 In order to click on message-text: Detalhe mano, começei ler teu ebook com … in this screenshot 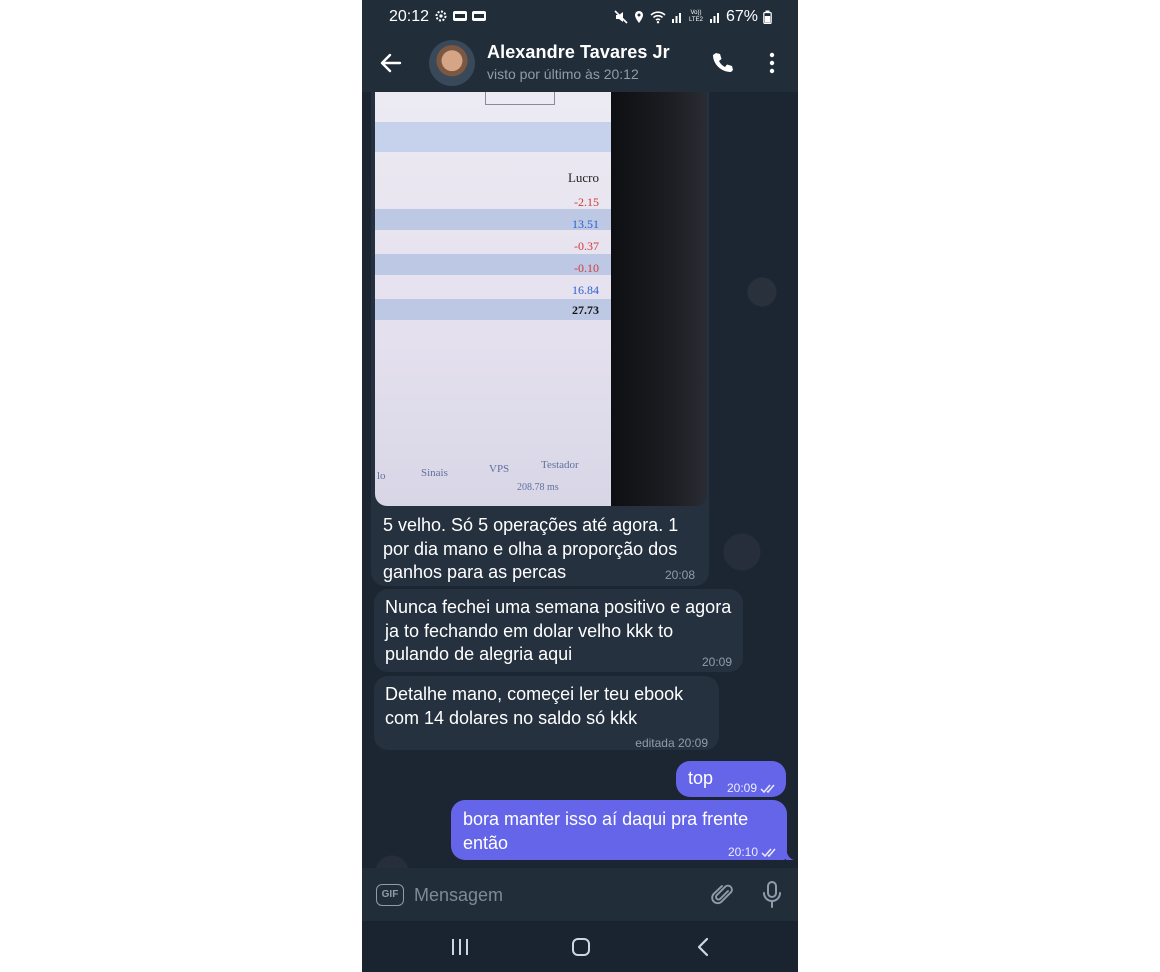, I will do `click(534, 706)`.